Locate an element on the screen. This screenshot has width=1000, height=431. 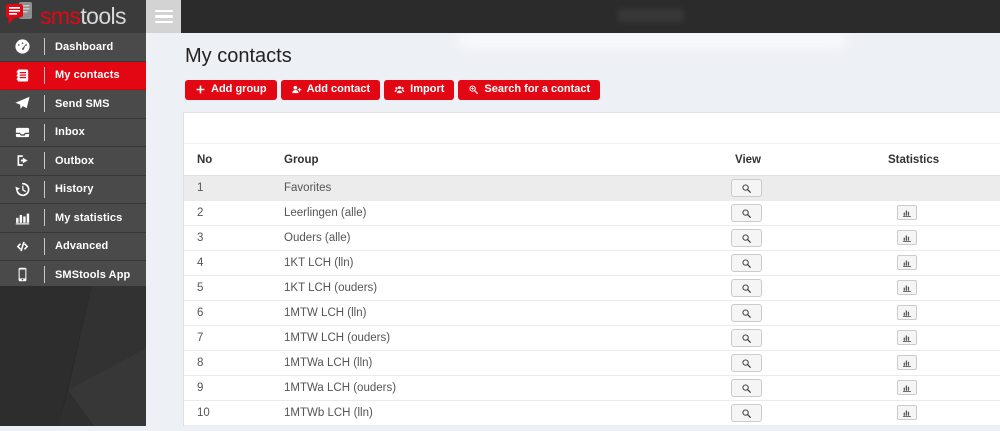
table-row: 9 1MTWa LCH (ouders) is located at coordinates (592, 388).